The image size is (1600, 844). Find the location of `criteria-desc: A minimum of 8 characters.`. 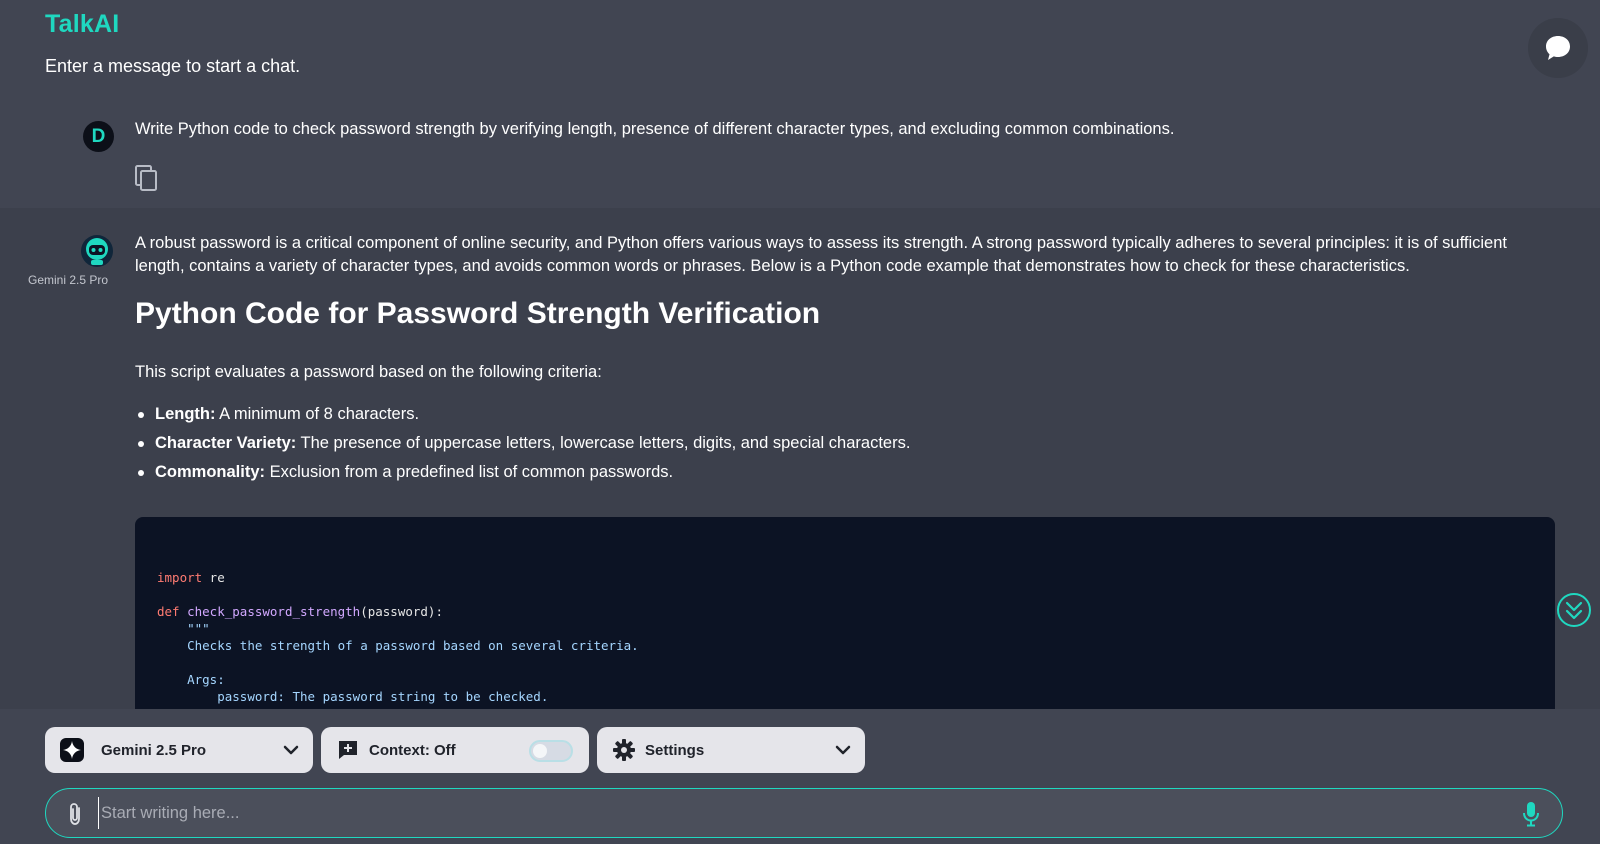

criteria-desc: A minimum of 8 characters. is located at coordinates (317, 413).